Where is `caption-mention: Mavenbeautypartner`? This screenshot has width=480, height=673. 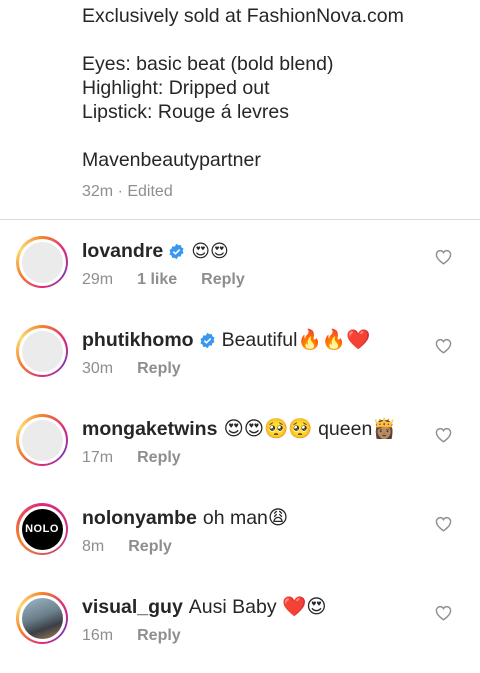 caption-mention: Mavenbeautypartner is located at coordinates (277, 160).